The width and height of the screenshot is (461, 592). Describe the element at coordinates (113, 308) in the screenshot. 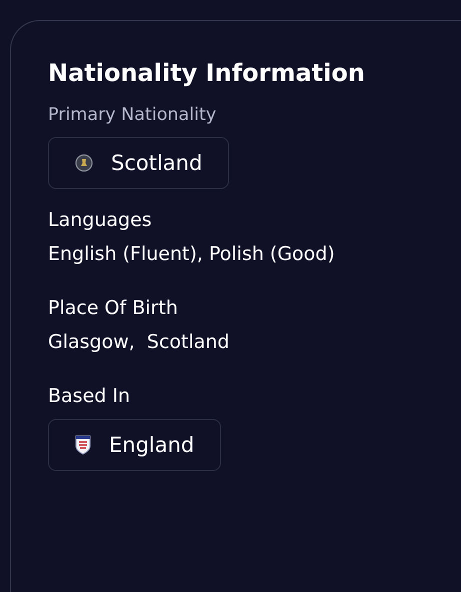

I see `field-label: Place Of Birth` at that location.